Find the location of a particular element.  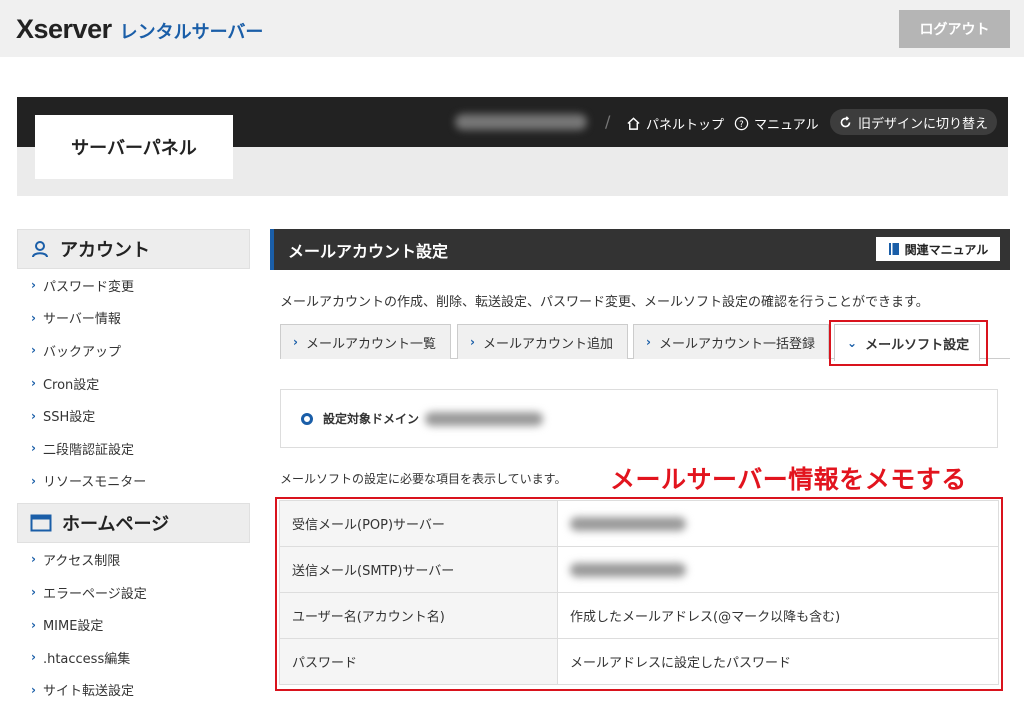

logout-button: ログアウト is located at coordinates (954, 29).